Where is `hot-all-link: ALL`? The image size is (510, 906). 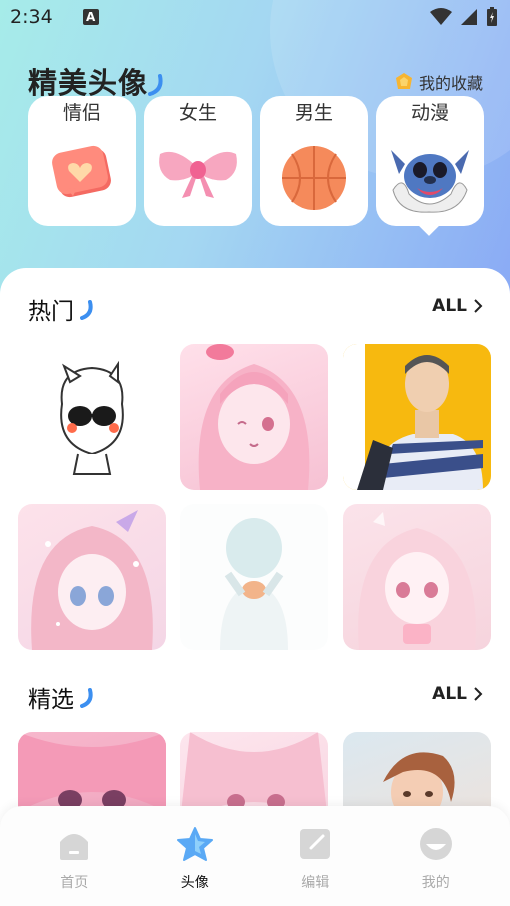 hot-all-link: ALL is located at coordinates (457, 306).